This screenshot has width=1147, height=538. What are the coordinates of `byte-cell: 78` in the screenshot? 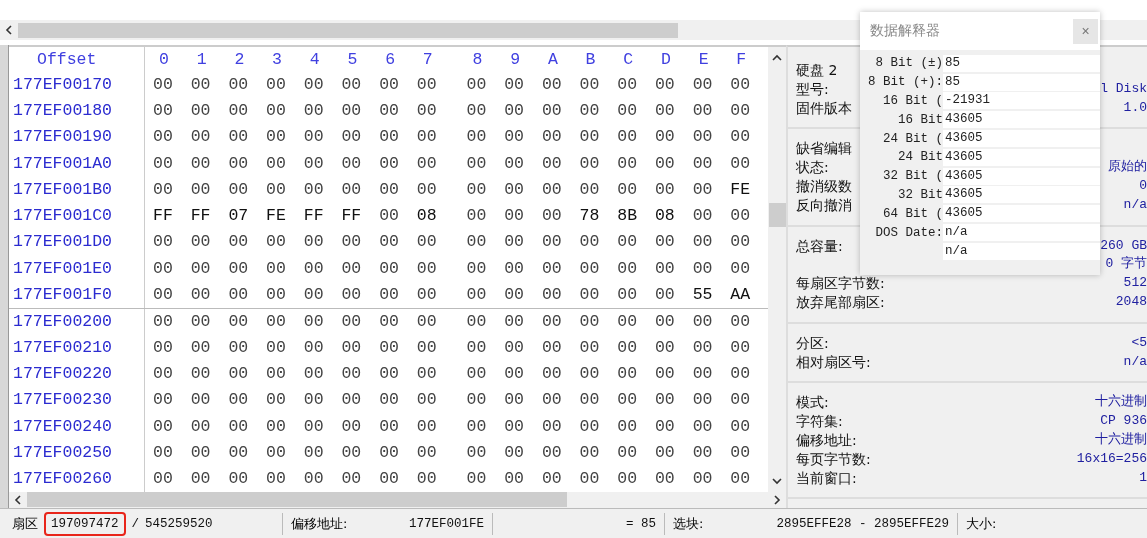 It's located at (598, 216).